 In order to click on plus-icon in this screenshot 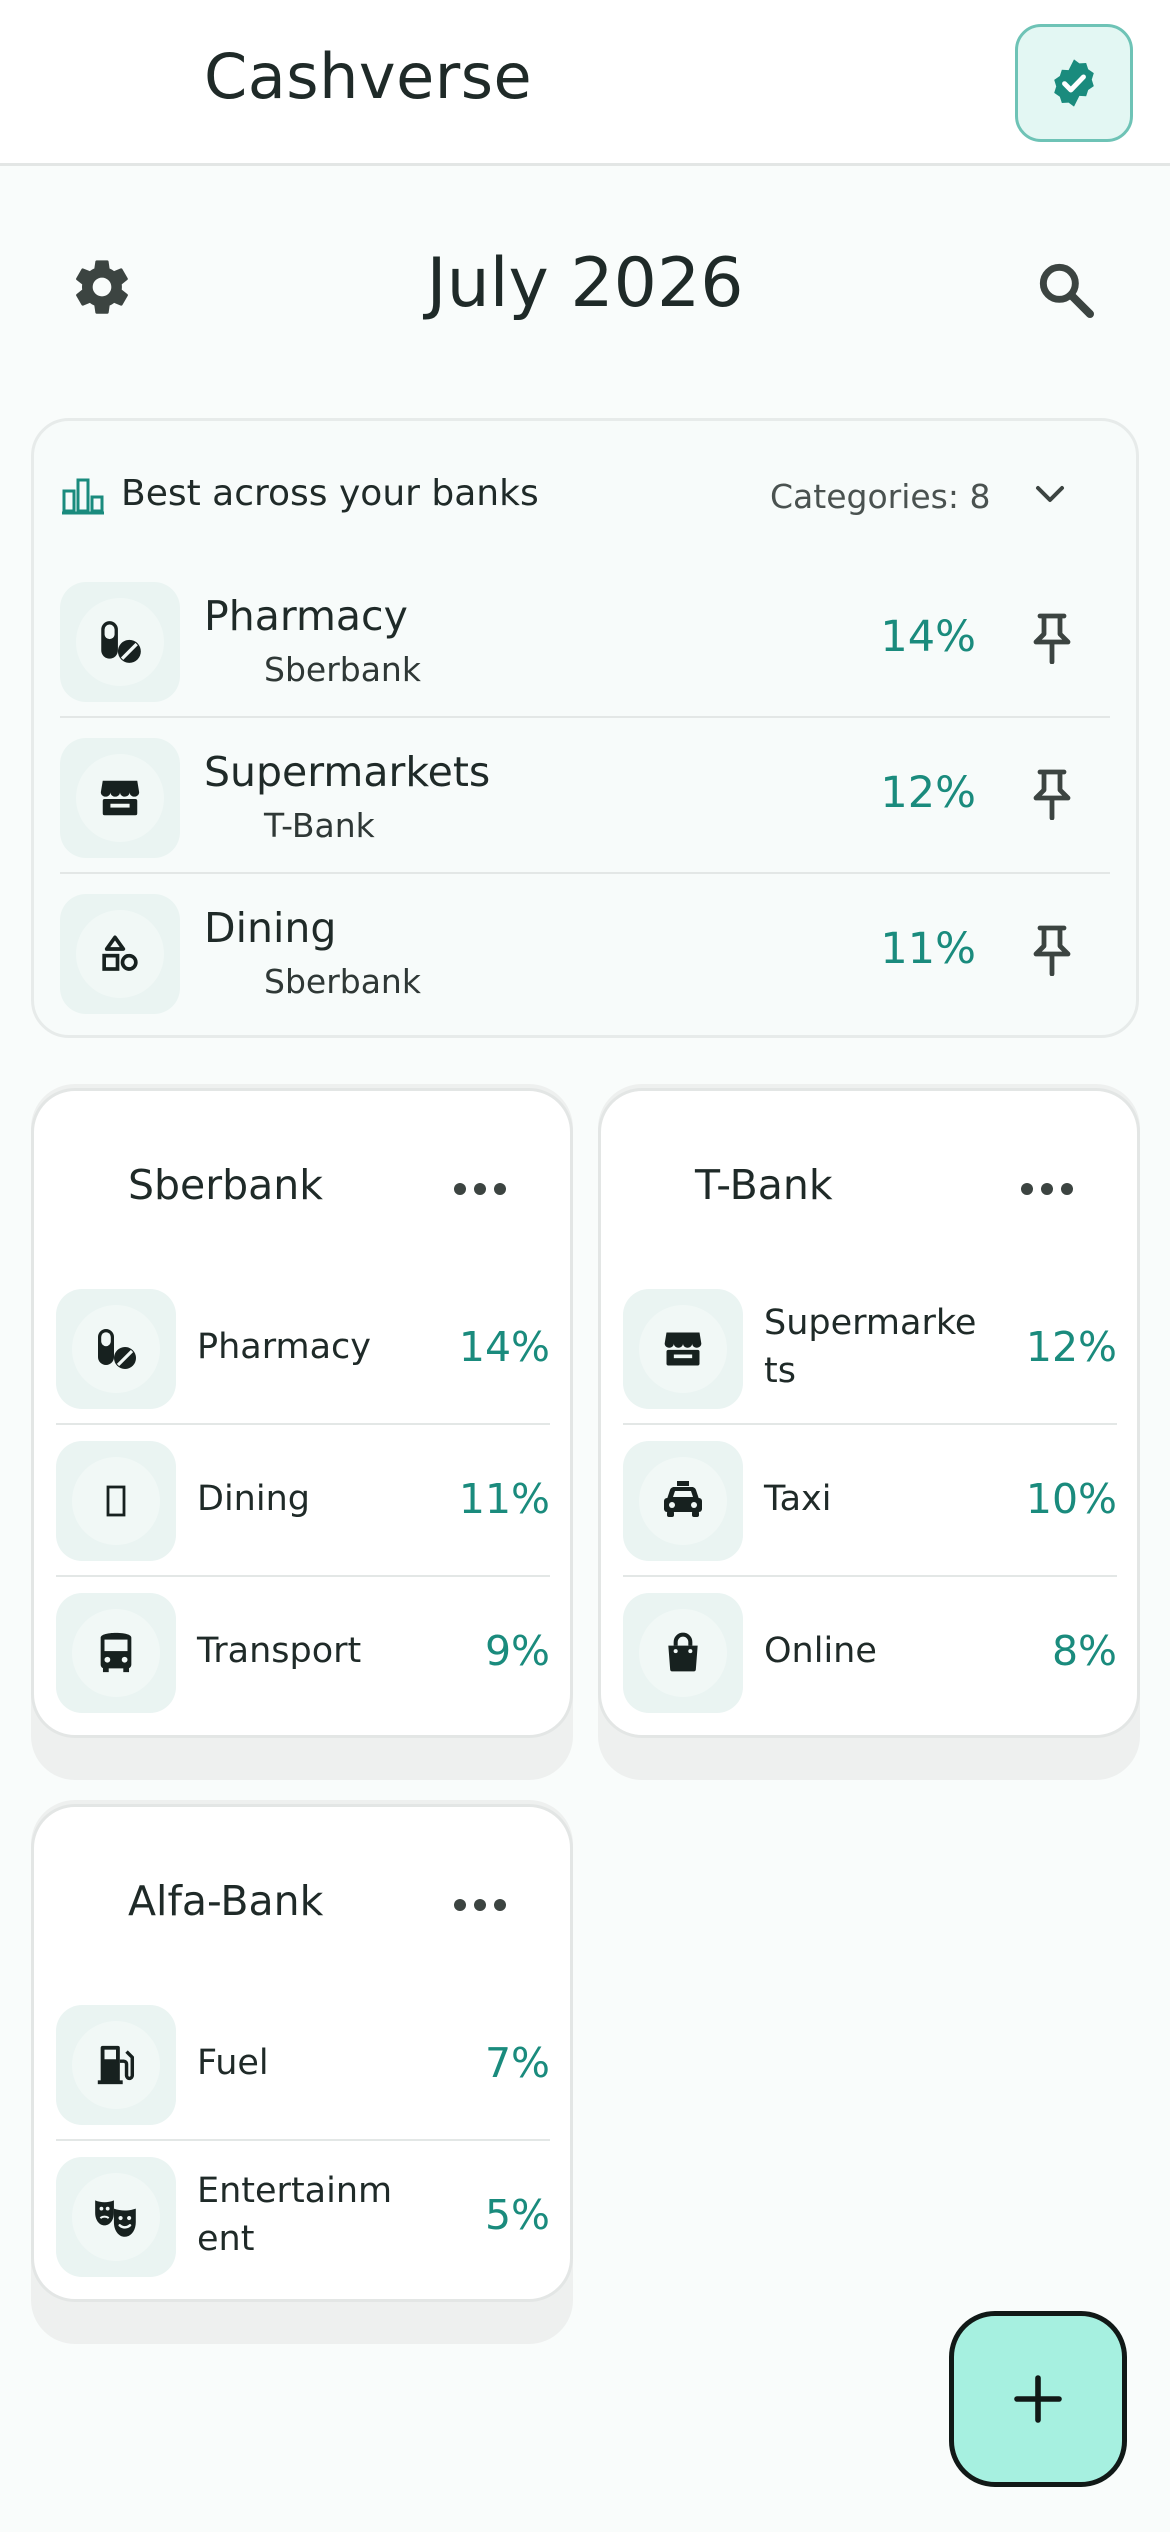, I will do `click(1038, 2399)`.